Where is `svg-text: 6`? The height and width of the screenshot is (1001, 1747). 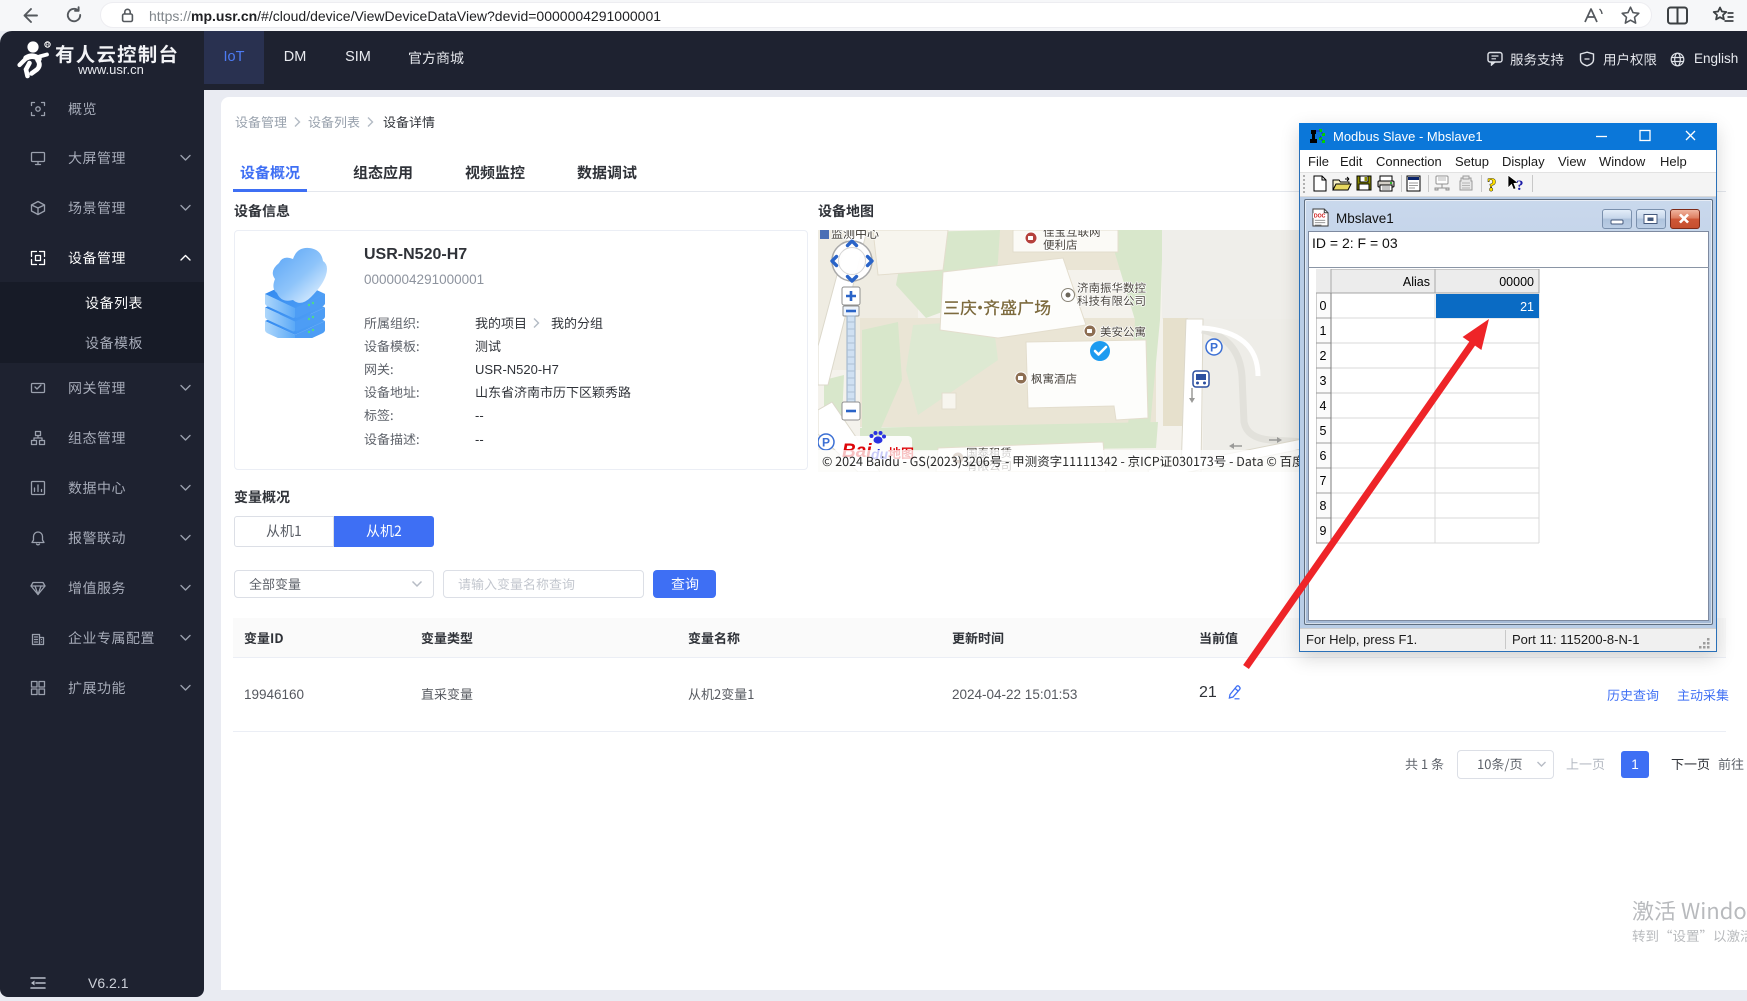 svg-text: 6 is located at coordinates (1323, 456).